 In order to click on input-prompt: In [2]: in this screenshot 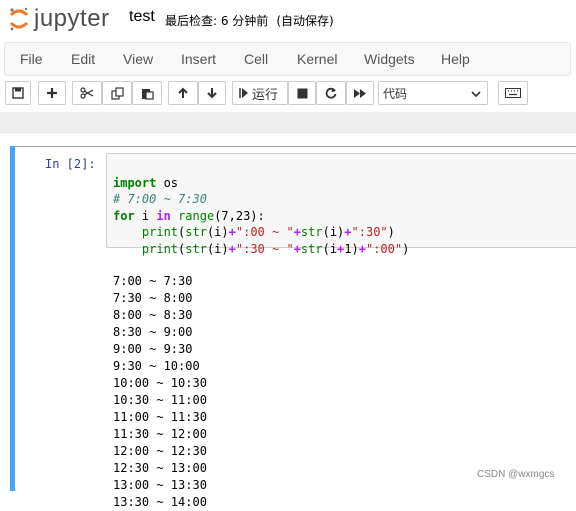, I will do `click(70, 164)`.